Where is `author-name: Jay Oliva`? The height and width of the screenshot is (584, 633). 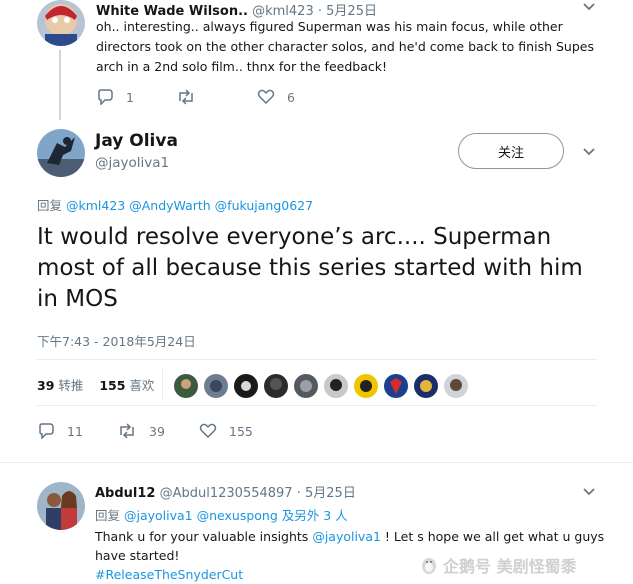
author-name: Jay Oliva is located at coordinates (136, 141).